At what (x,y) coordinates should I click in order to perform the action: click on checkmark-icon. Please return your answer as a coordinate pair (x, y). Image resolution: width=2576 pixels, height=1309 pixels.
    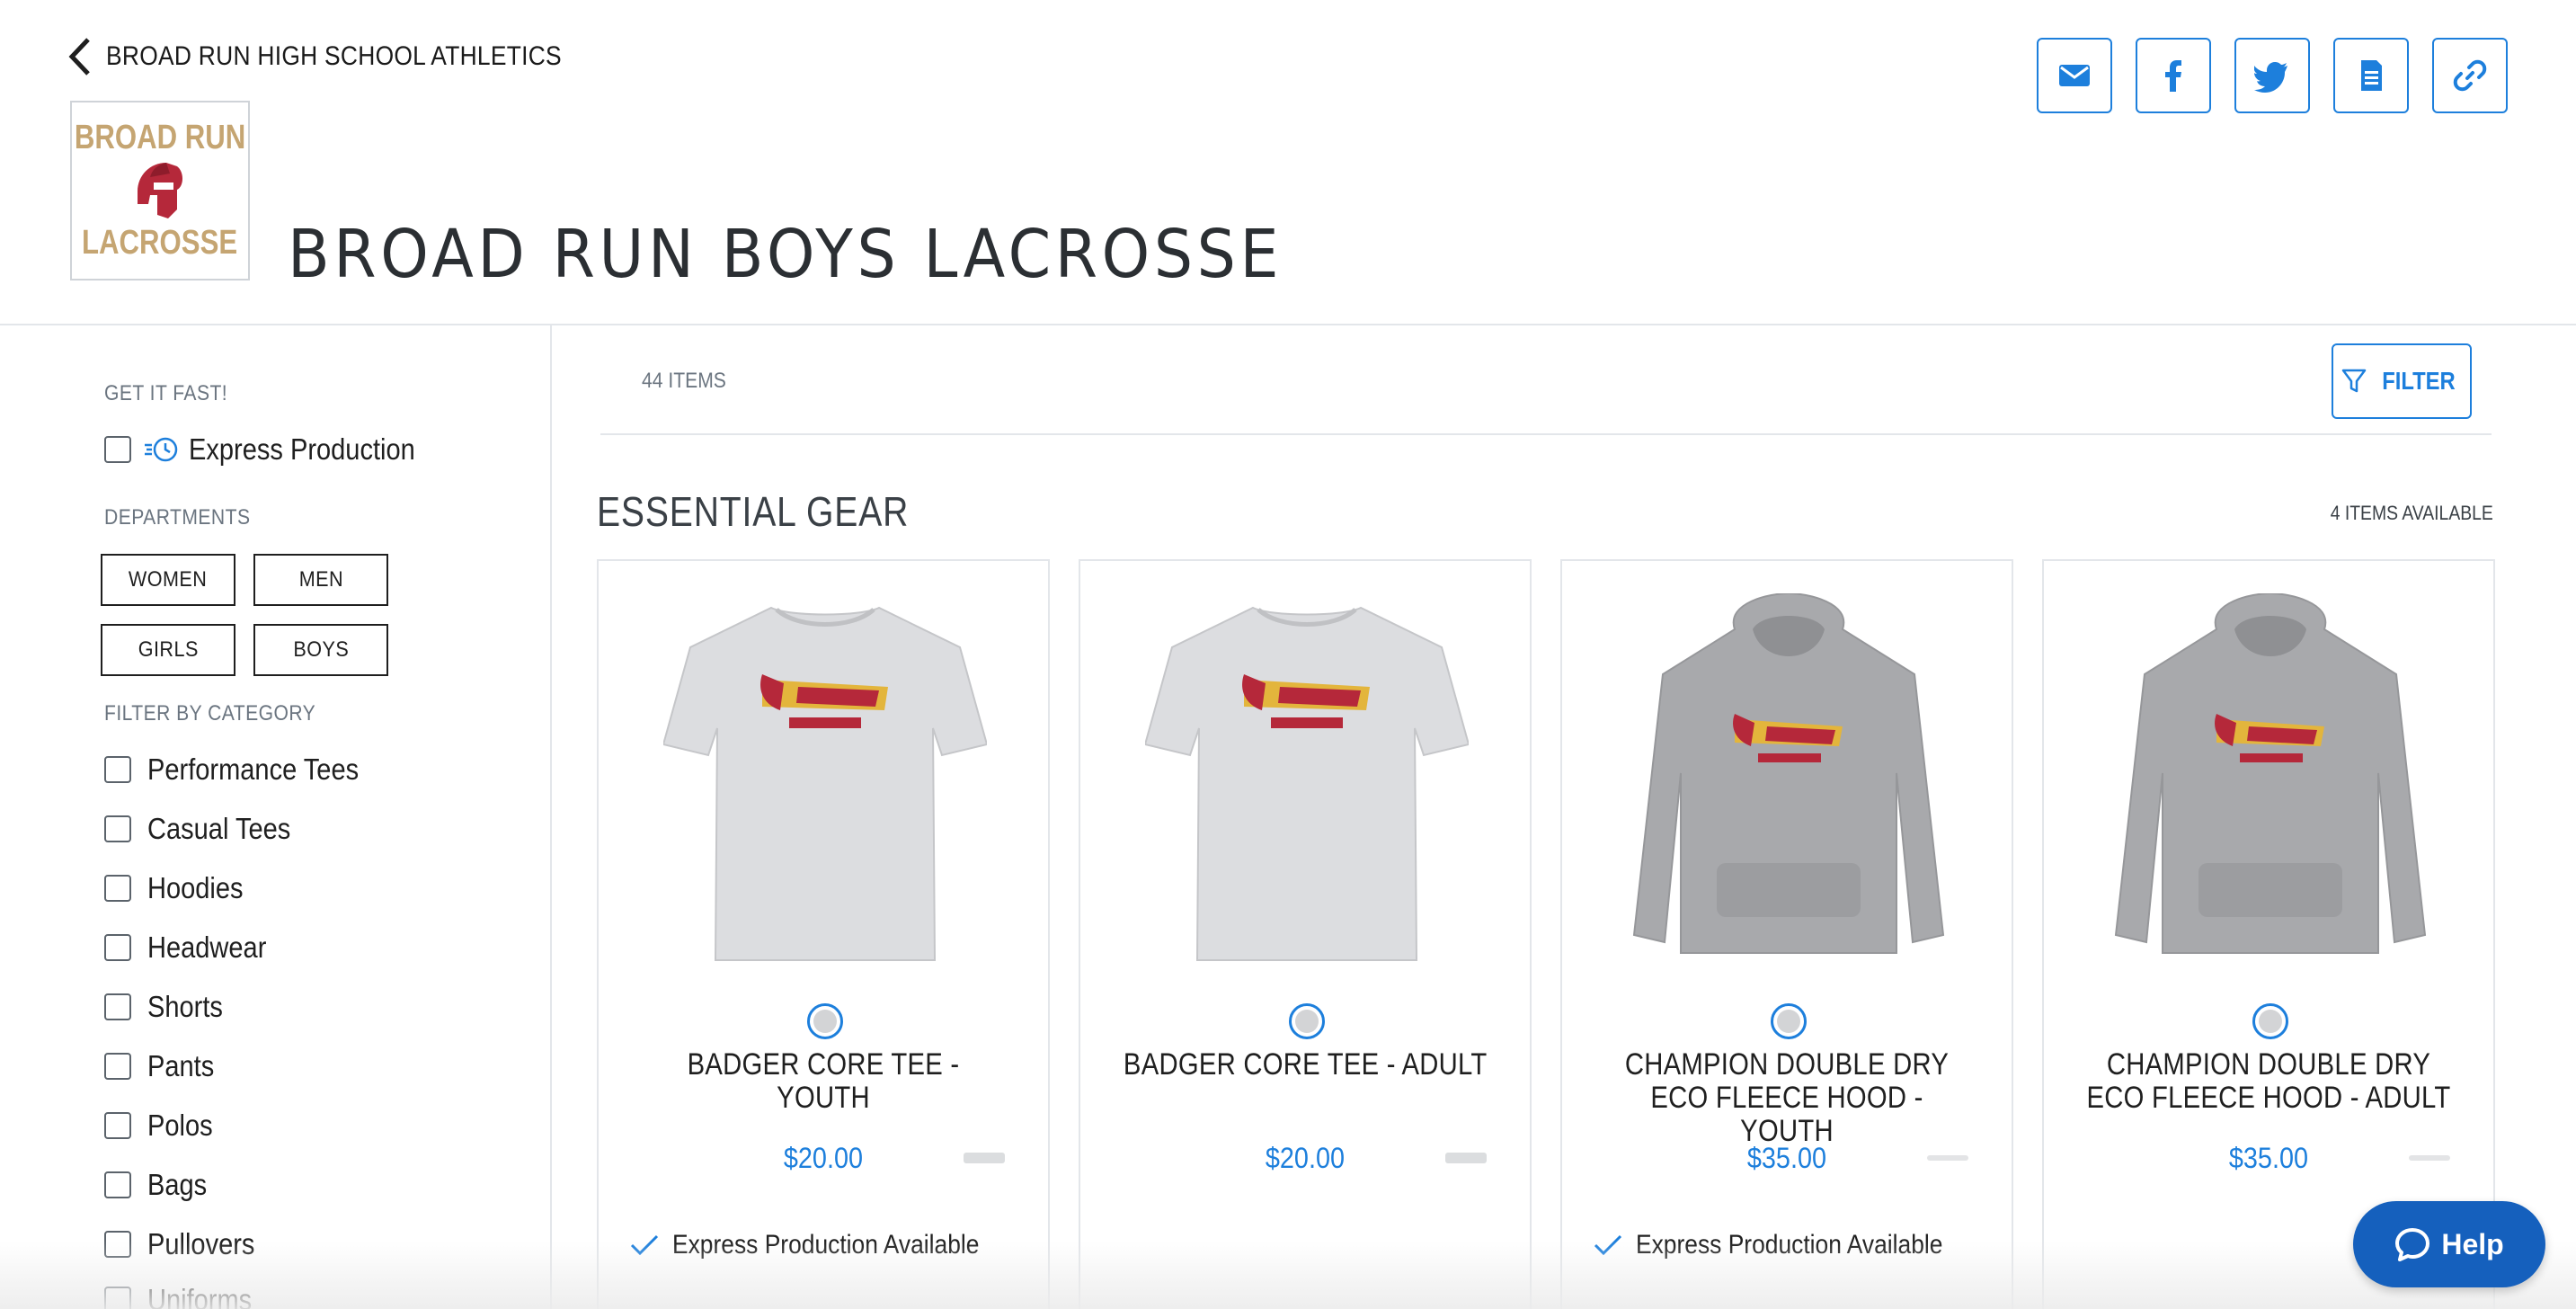
    Looking at the image, I should click on (644, 1245).